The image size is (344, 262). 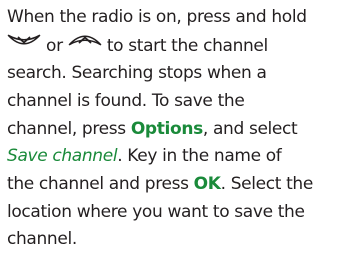 What do you see at coordinates (207, 184) in the screenshot?
I see `ok-key-label: OK` at bounding box center [207, 184].